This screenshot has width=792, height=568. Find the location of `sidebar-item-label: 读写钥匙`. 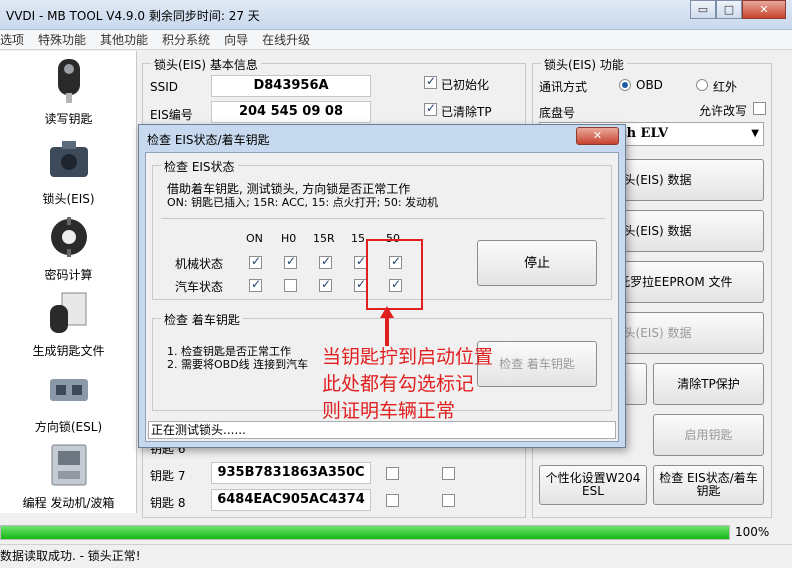

sidebar-item-label: 读写钥匙 is located at coordinates (68, 119).